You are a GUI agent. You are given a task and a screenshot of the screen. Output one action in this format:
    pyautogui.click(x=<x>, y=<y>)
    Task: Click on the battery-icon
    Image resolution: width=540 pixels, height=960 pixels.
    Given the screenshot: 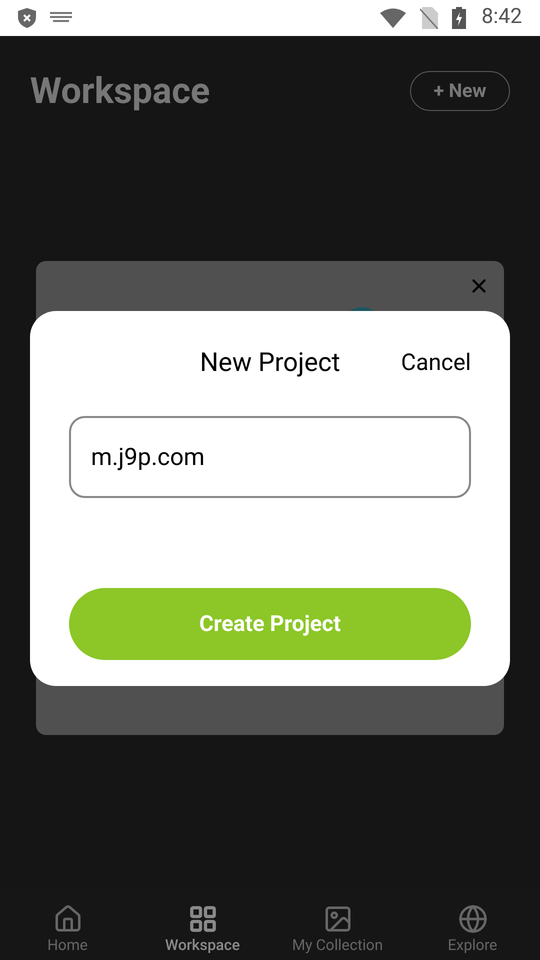 What is the action you would take?
    pyautogui.click(x=459, y=18)
    